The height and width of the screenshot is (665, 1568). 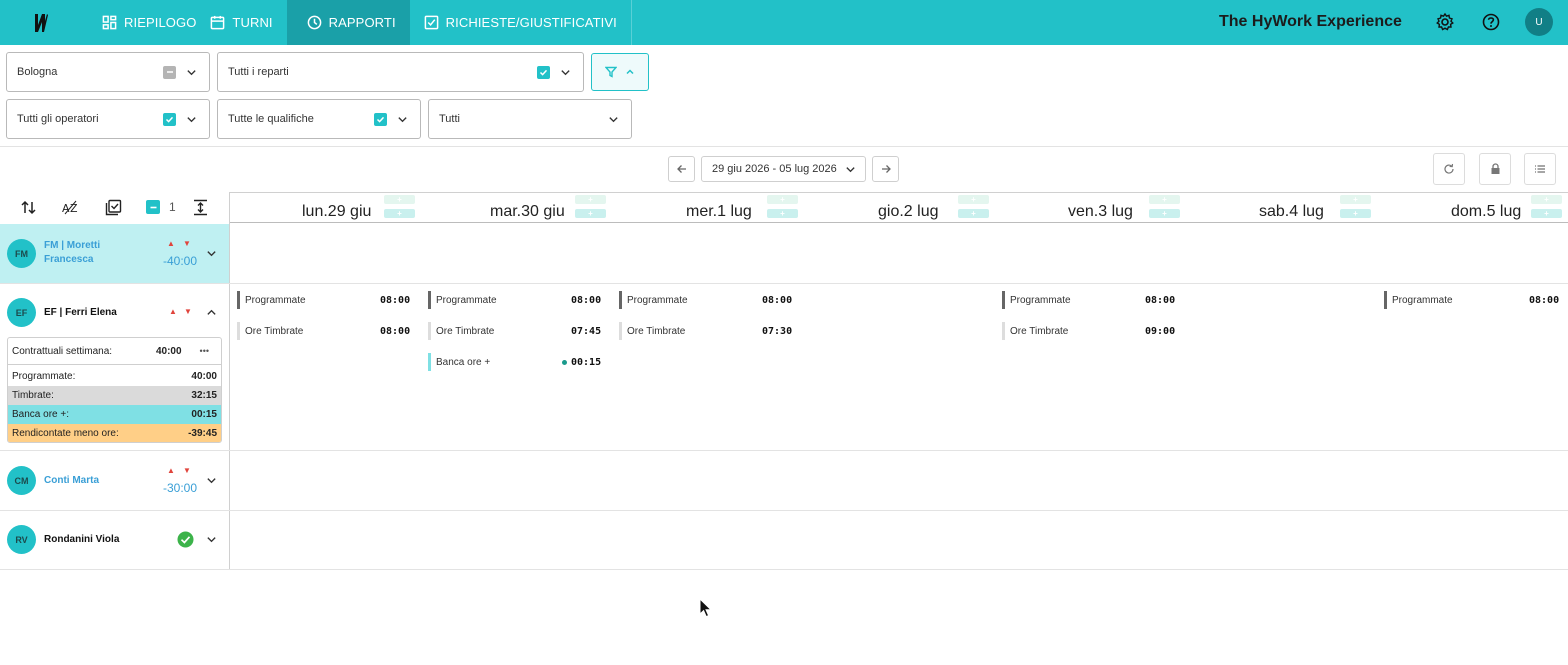 What do you see at coordinates (153, 207) in the screenshot?
I see `deselect-checkbox` at bounding box center [153, 207].